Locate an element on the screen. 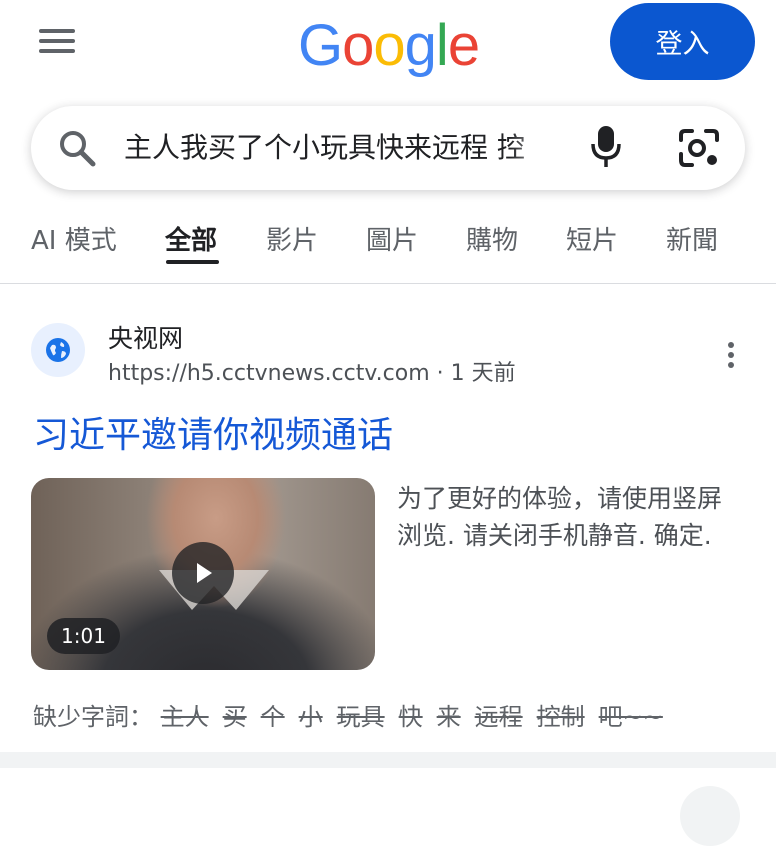  missing-word: 吧~~ is located at coordinates (630, 717).